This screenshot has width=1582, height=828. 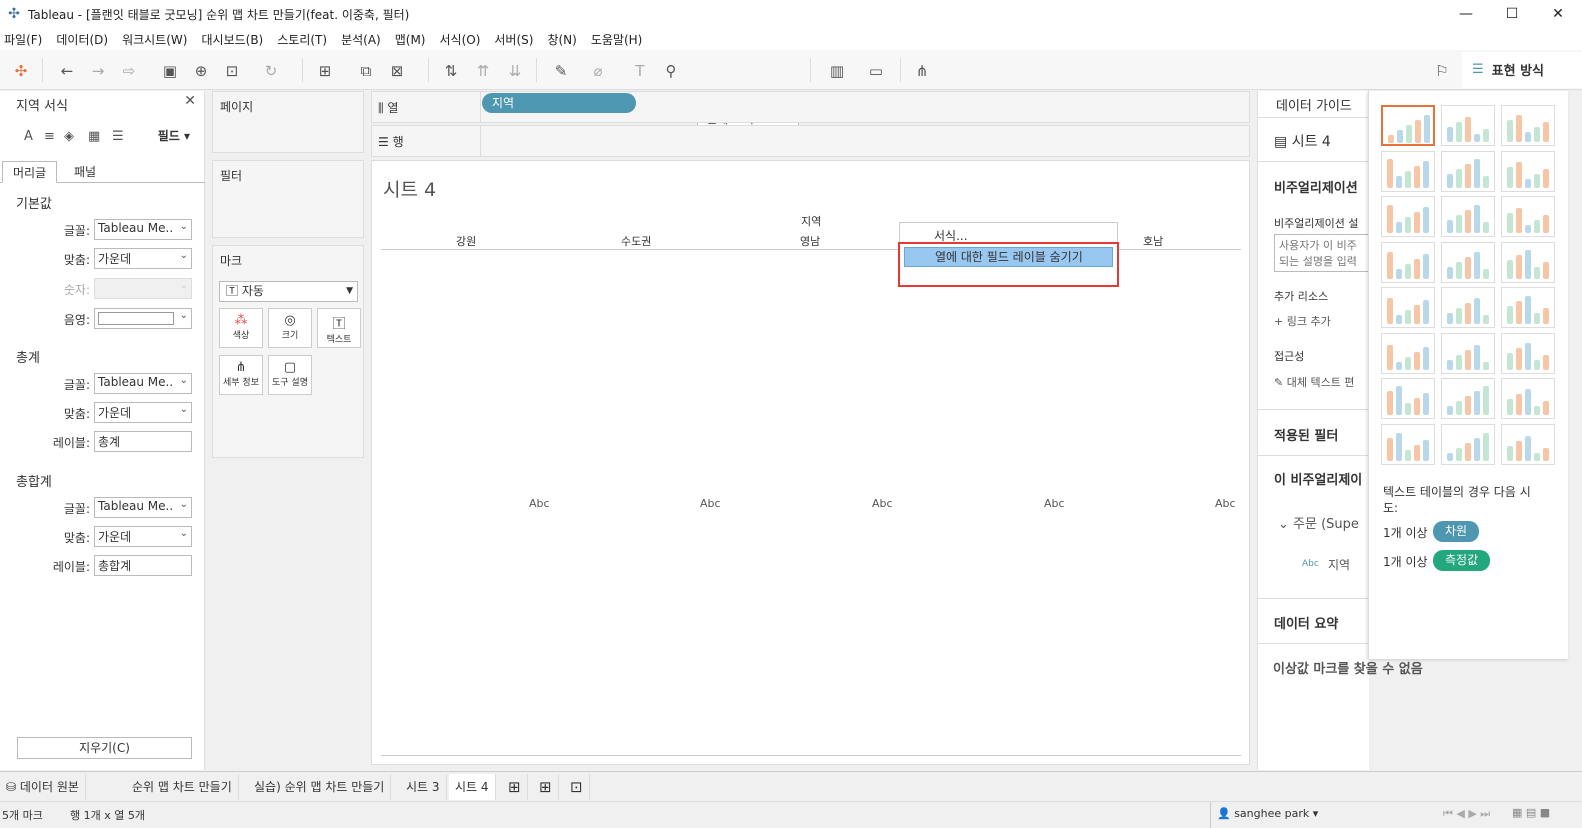 I want to click on area-discrete-thumbnail, so click(x=1468, y=353).